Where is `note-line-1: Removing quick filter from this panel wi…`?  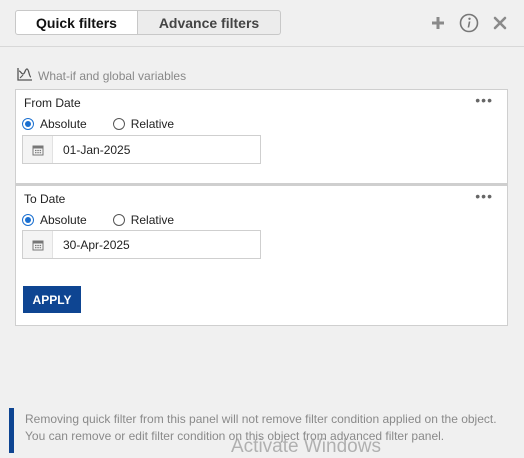
note-line-1: Removing quick filter from this panel wi… is located at coordinates (261, 419).